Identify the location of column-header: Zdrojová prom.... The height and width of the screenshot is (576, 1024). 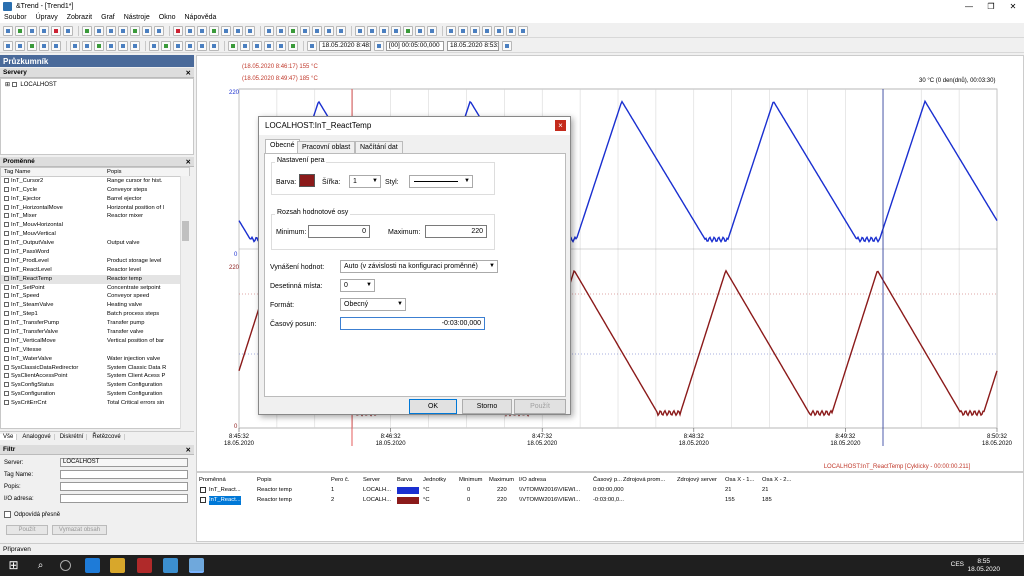
(644, 480).